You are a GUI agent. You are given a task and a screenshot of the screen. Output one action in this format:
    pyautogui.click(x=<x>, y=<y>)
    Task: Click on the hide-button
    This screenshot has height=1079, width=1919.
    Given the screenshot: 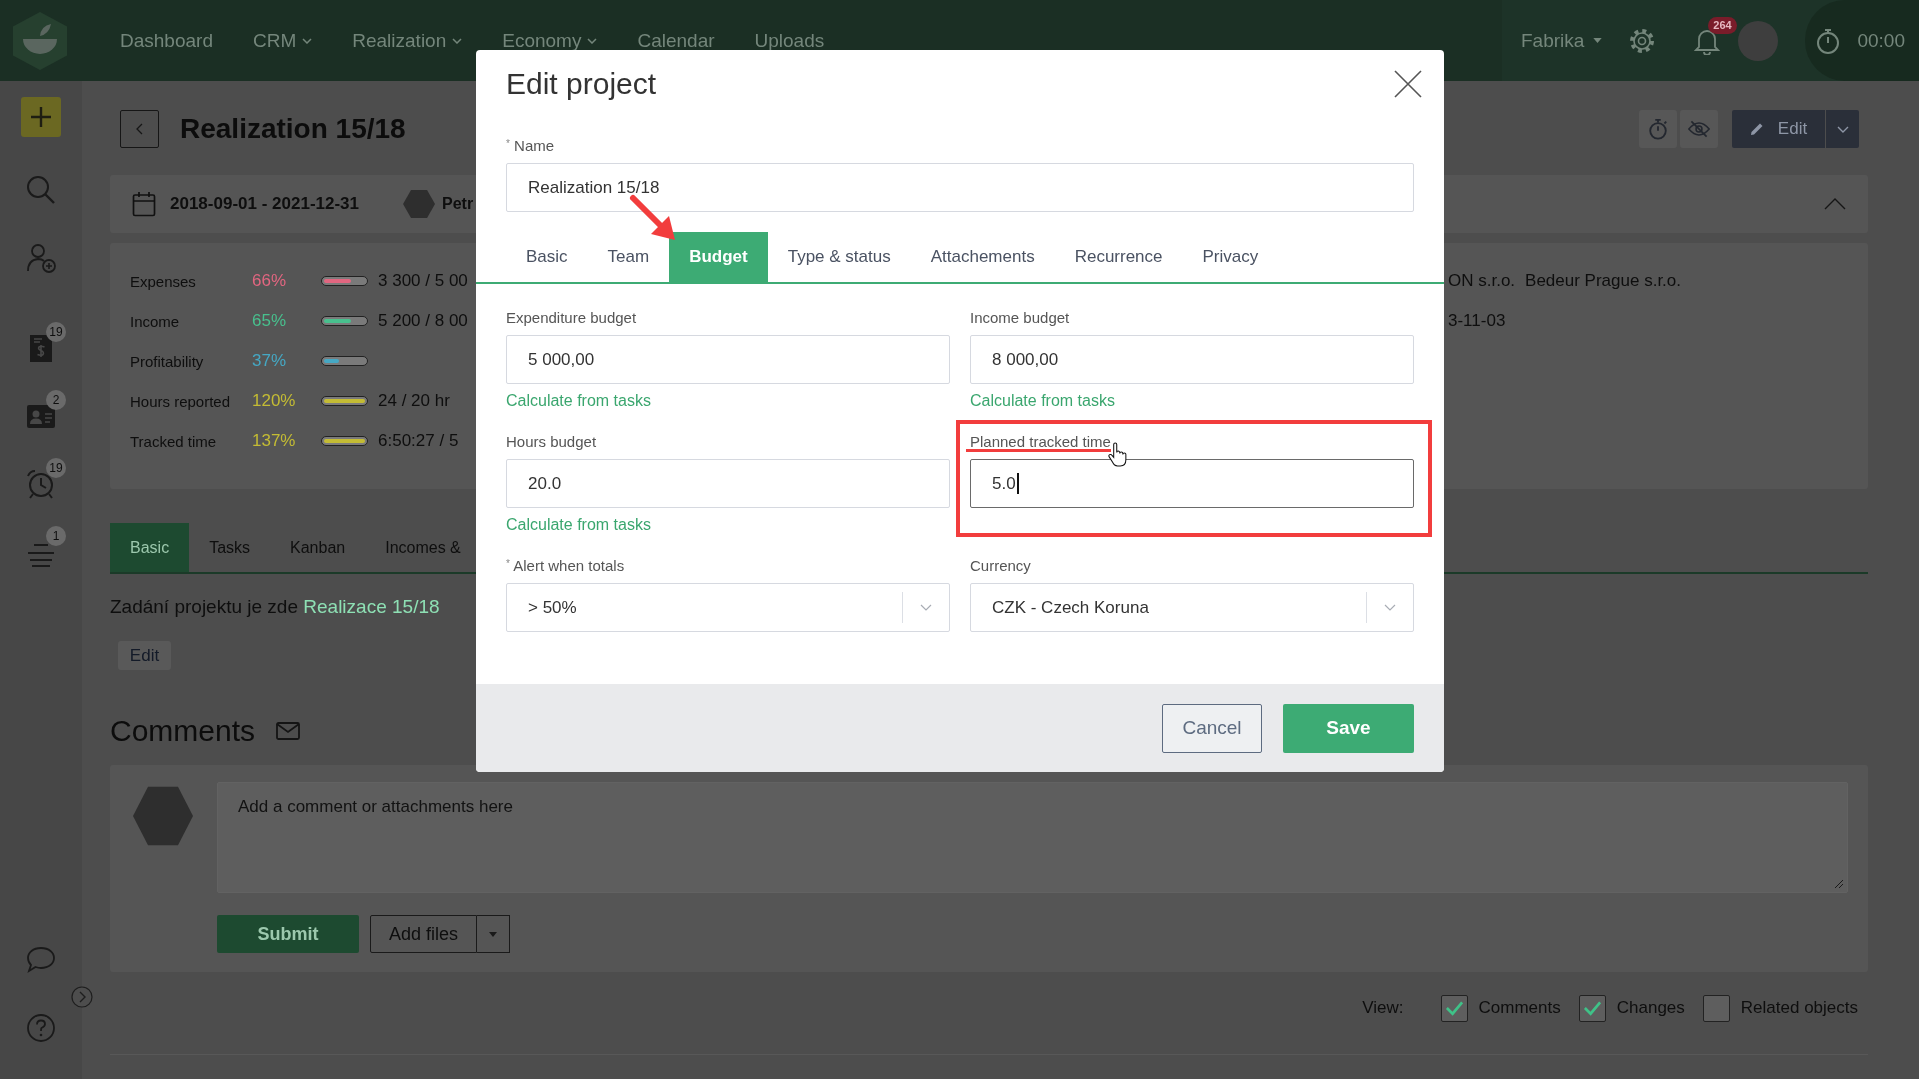 What is the action you would take?
    pyautogui.click(x=1699, y=129)
    